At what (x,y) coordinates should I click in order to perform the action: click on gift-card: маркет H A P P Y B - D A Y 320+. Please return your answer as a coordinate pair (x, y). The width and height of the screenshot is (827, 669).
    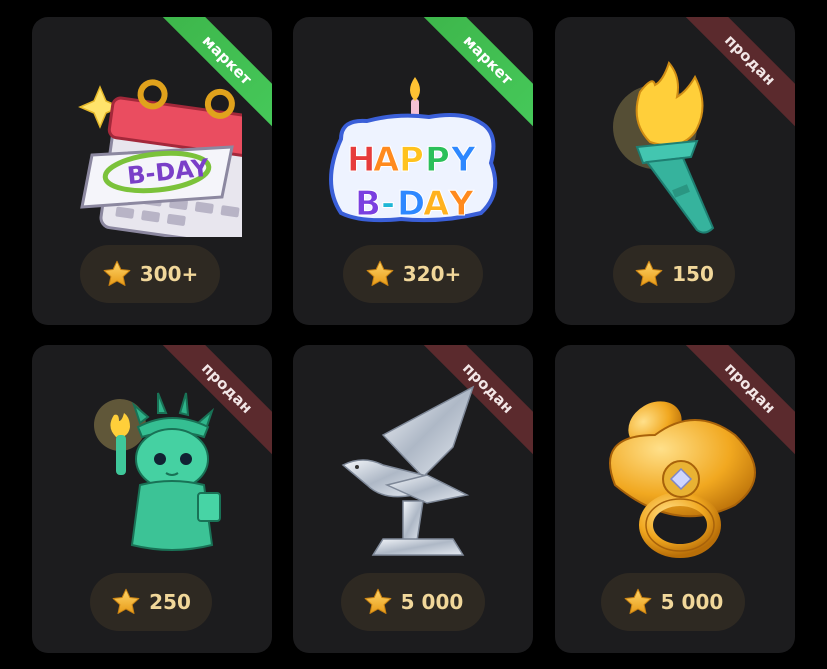
    Looking at the image, I should click on (413, 171).